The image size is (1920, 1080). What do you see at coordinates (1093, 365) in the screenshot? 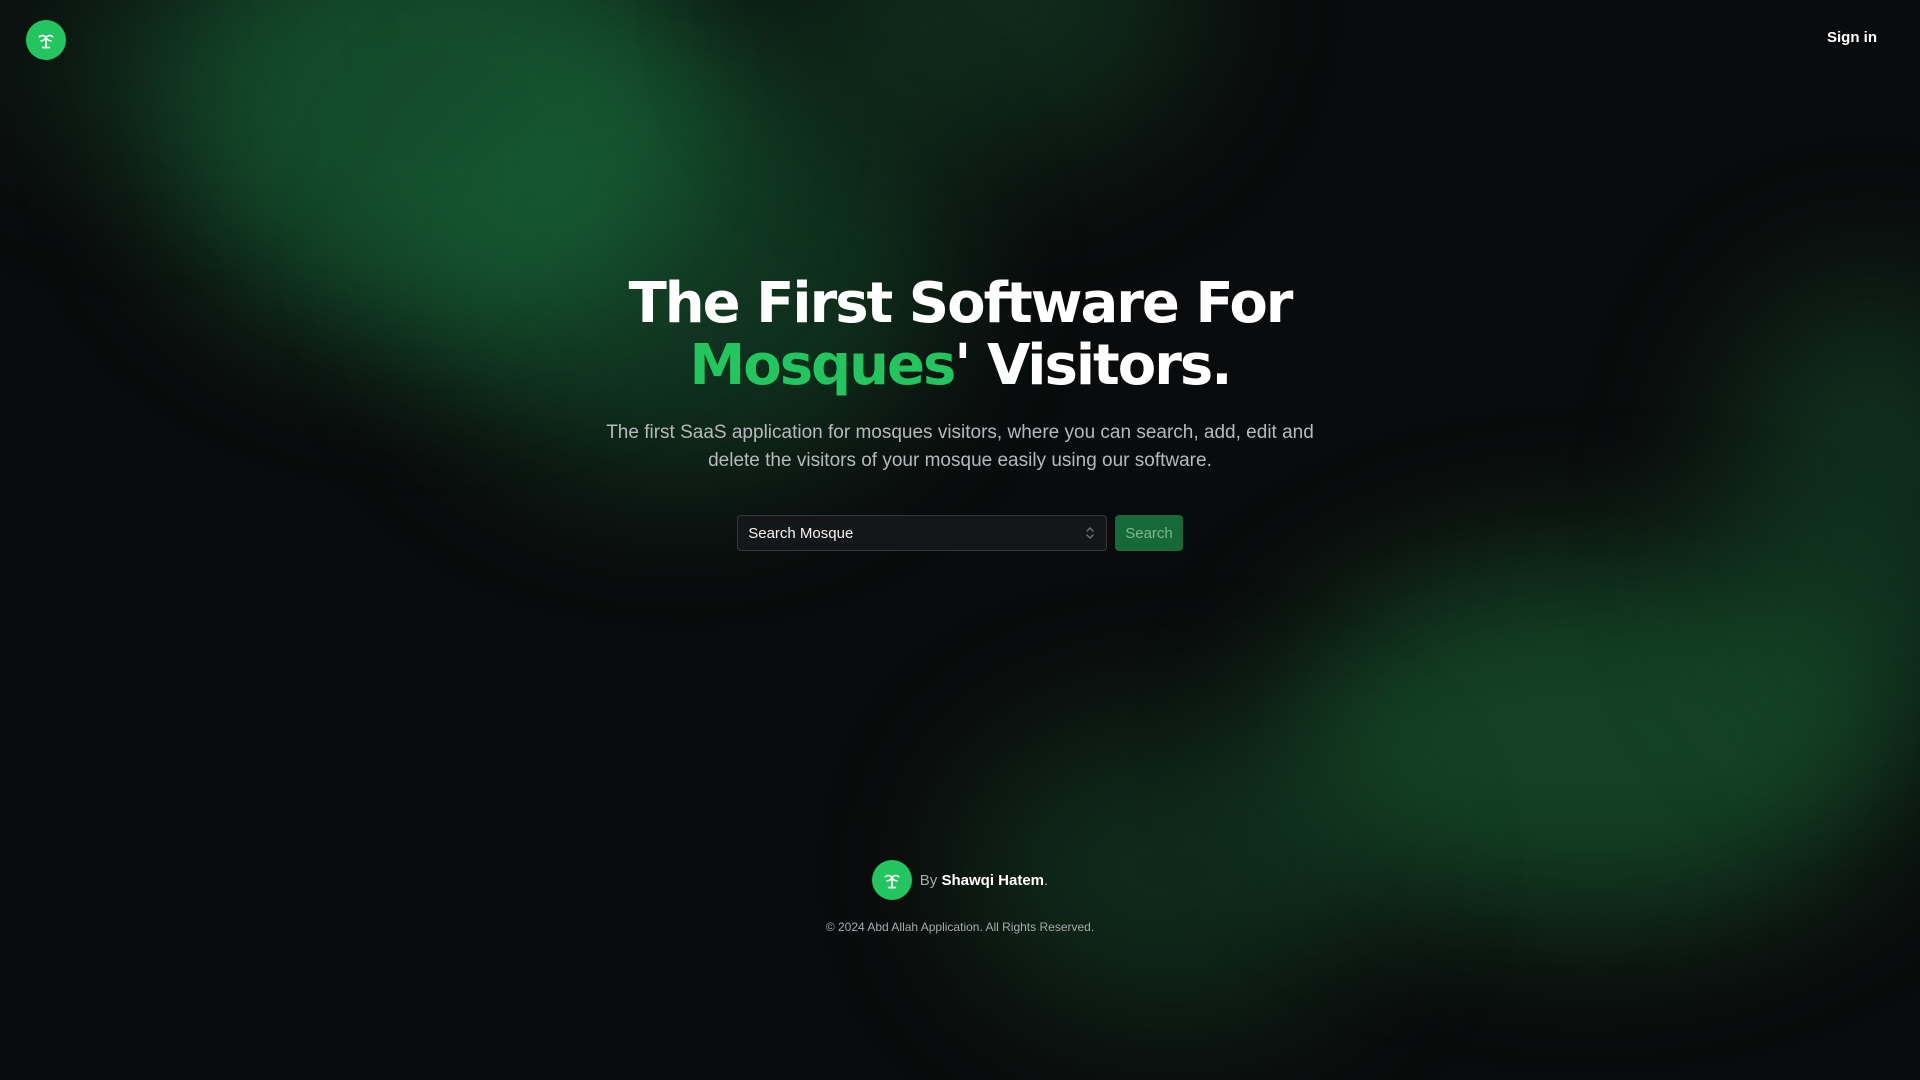
I see `headline-rest: ' Visitors.` at bounding box center [1093, 365].